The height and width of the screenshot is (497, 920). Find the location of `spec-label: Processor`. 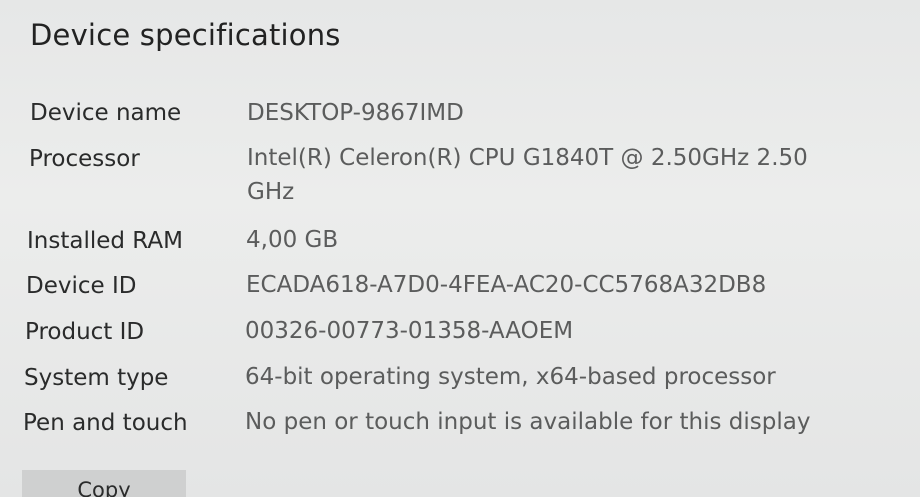

spec-label: Processor is located at coordinates (84, 159).